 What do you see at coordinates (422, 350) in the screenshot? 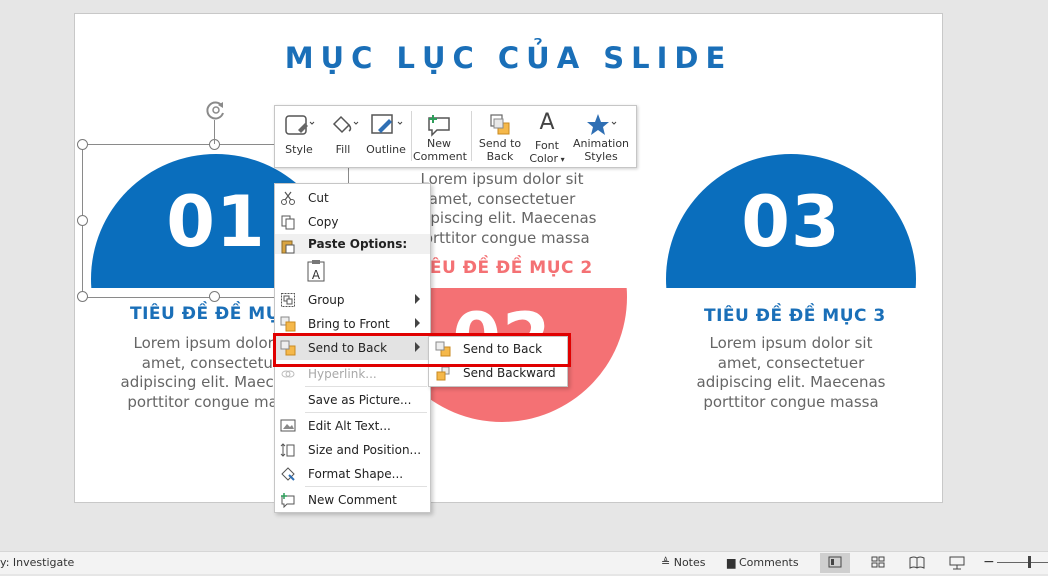
I see `highlight-annotation-box` at bounding box center [422, 350].